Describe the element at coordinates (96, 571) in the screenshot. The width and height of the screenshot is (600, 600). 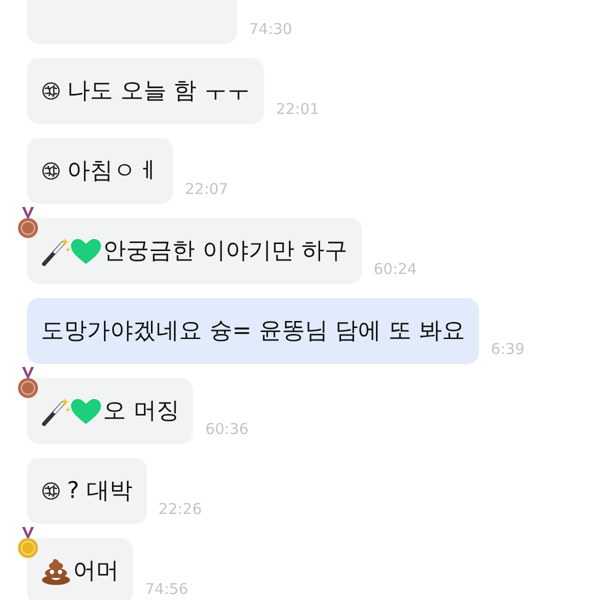
I see `message-text: 어머` at that location.